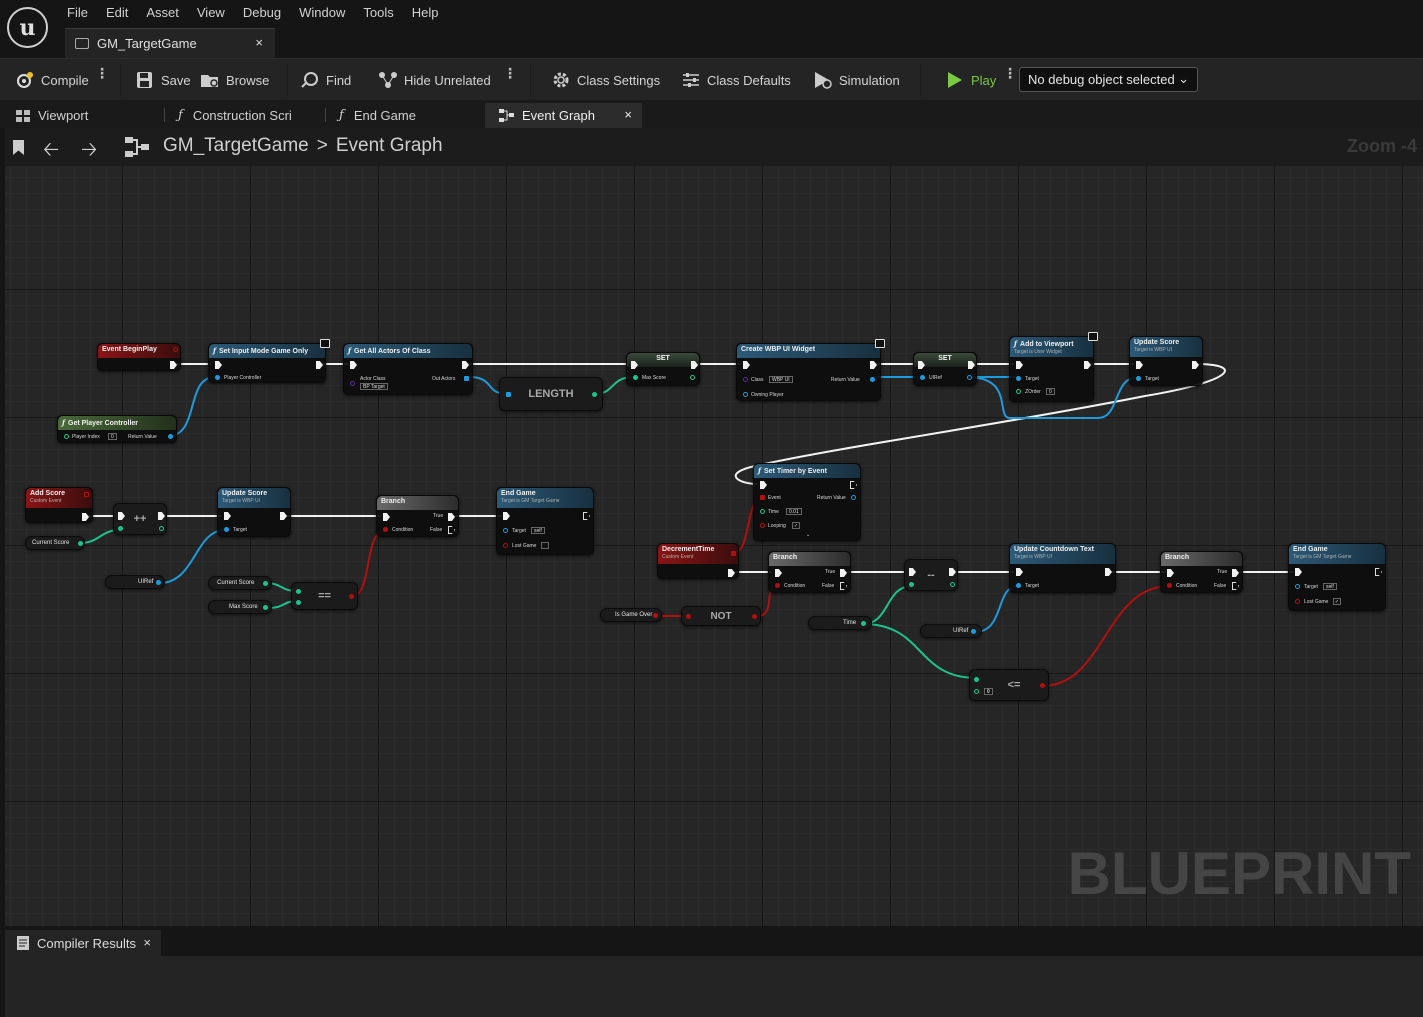 The height and width of the screenshot is (1017, 1423). I want to click on class-settings-button: Class Settings, so click(605, 80).